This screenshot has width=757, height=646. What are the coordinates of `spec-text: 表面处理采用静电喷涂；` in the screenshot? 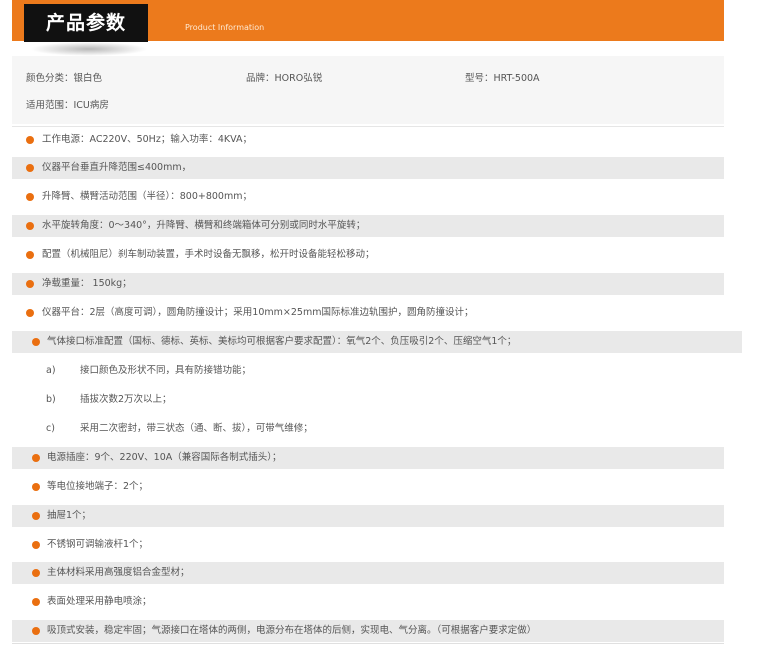 It's located at (99, 601).